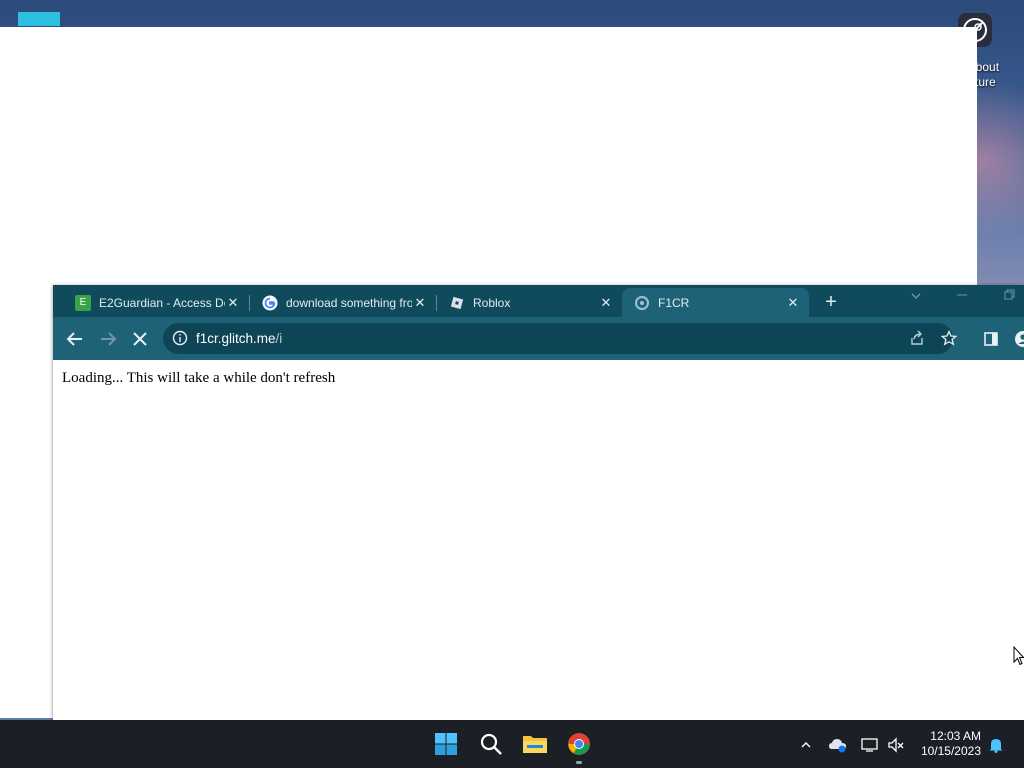 This screenshot has width=1024, height=768. I want to click on notification-bell-icon, so click(996, 745).